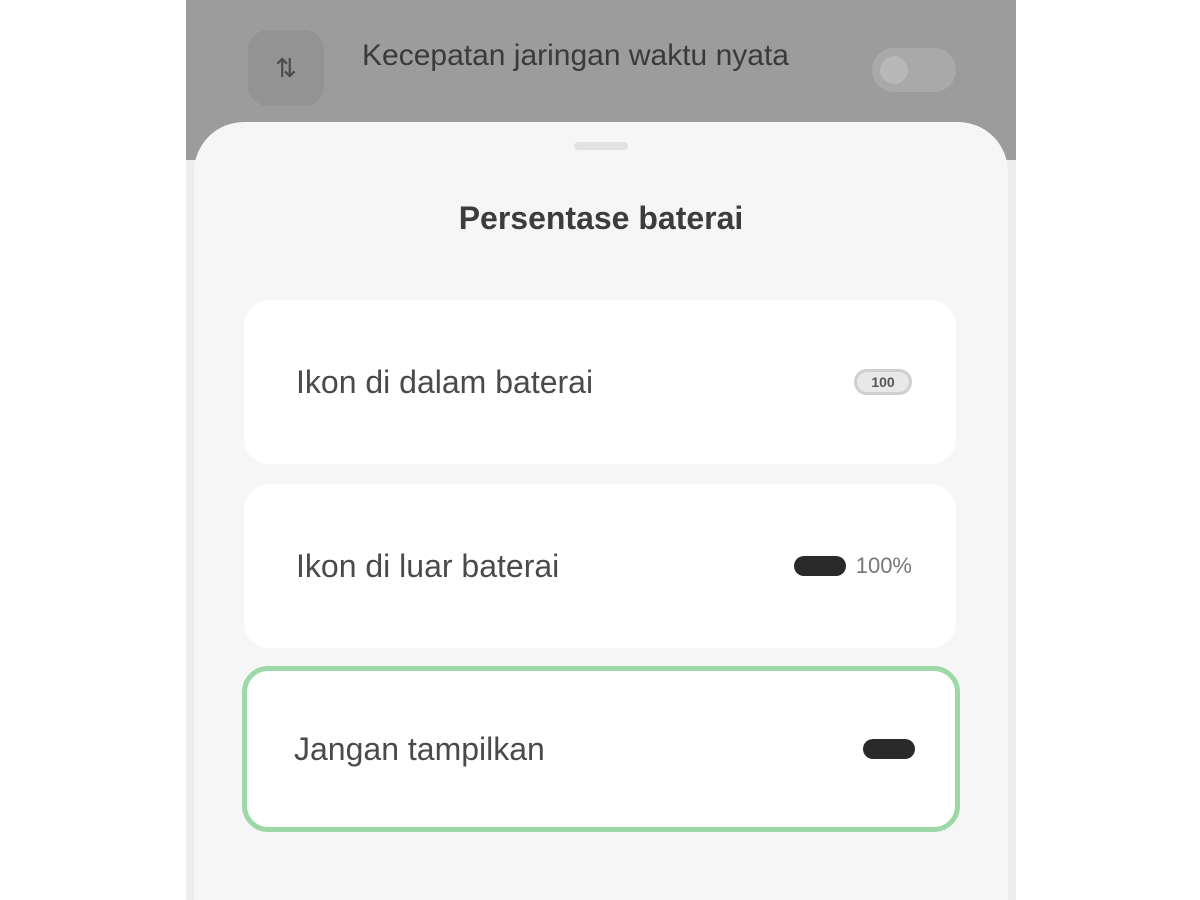  I want to click on option-outside-battery: Ikon di luar baterai 100%, so click(600, 566).